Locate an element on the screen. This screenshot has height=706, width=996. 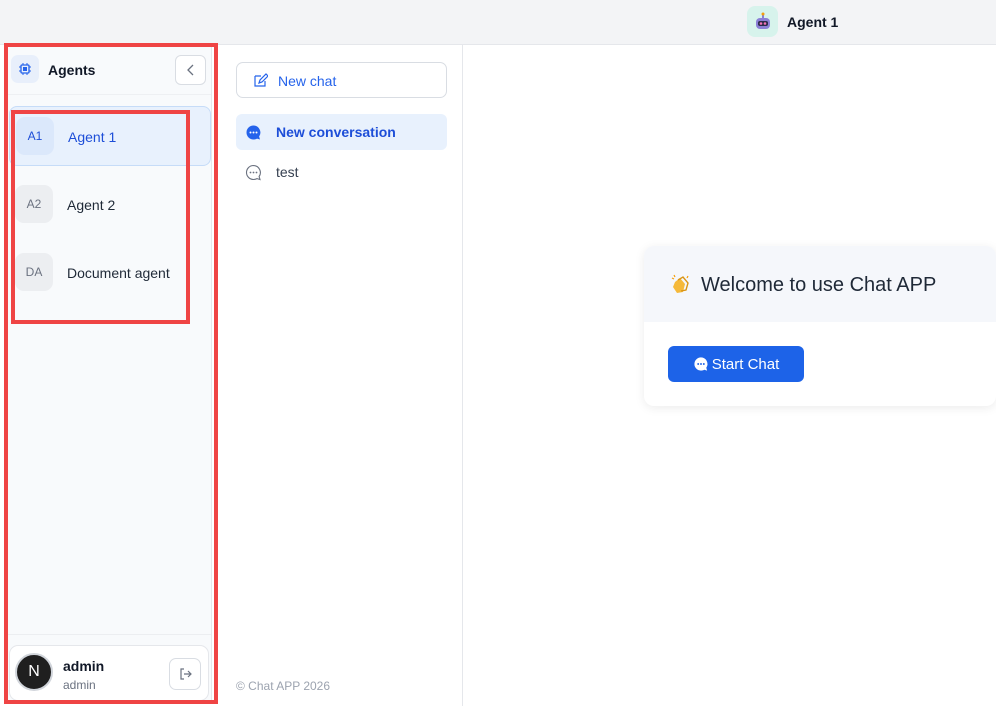
conversation-item-new-conversation: New conversation is located at coordinates (341, 132).